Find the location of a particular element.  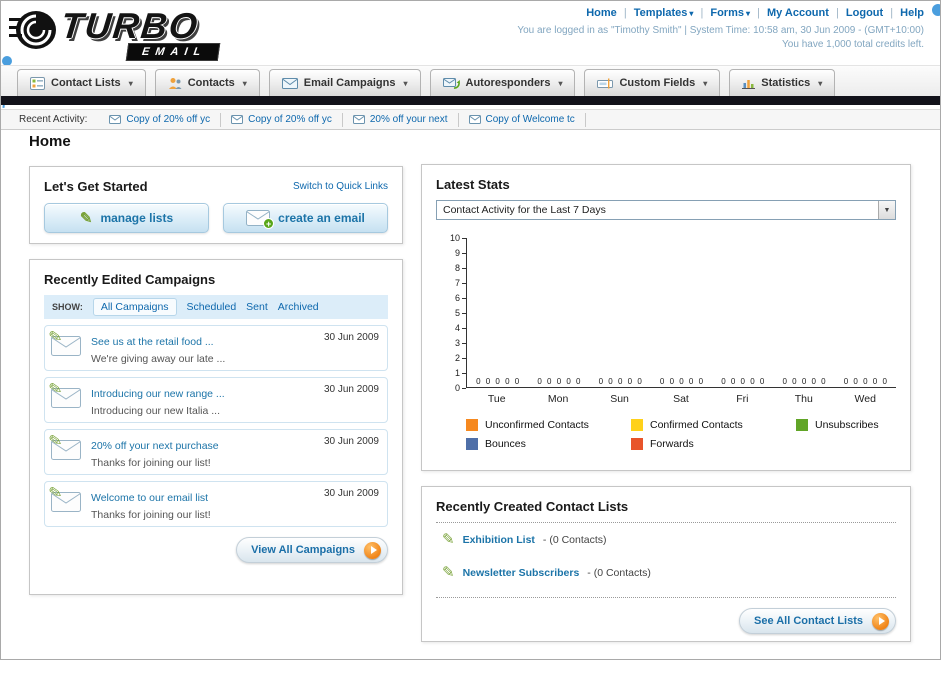

top-nav-home: Home is located at coordinates (601, 13).